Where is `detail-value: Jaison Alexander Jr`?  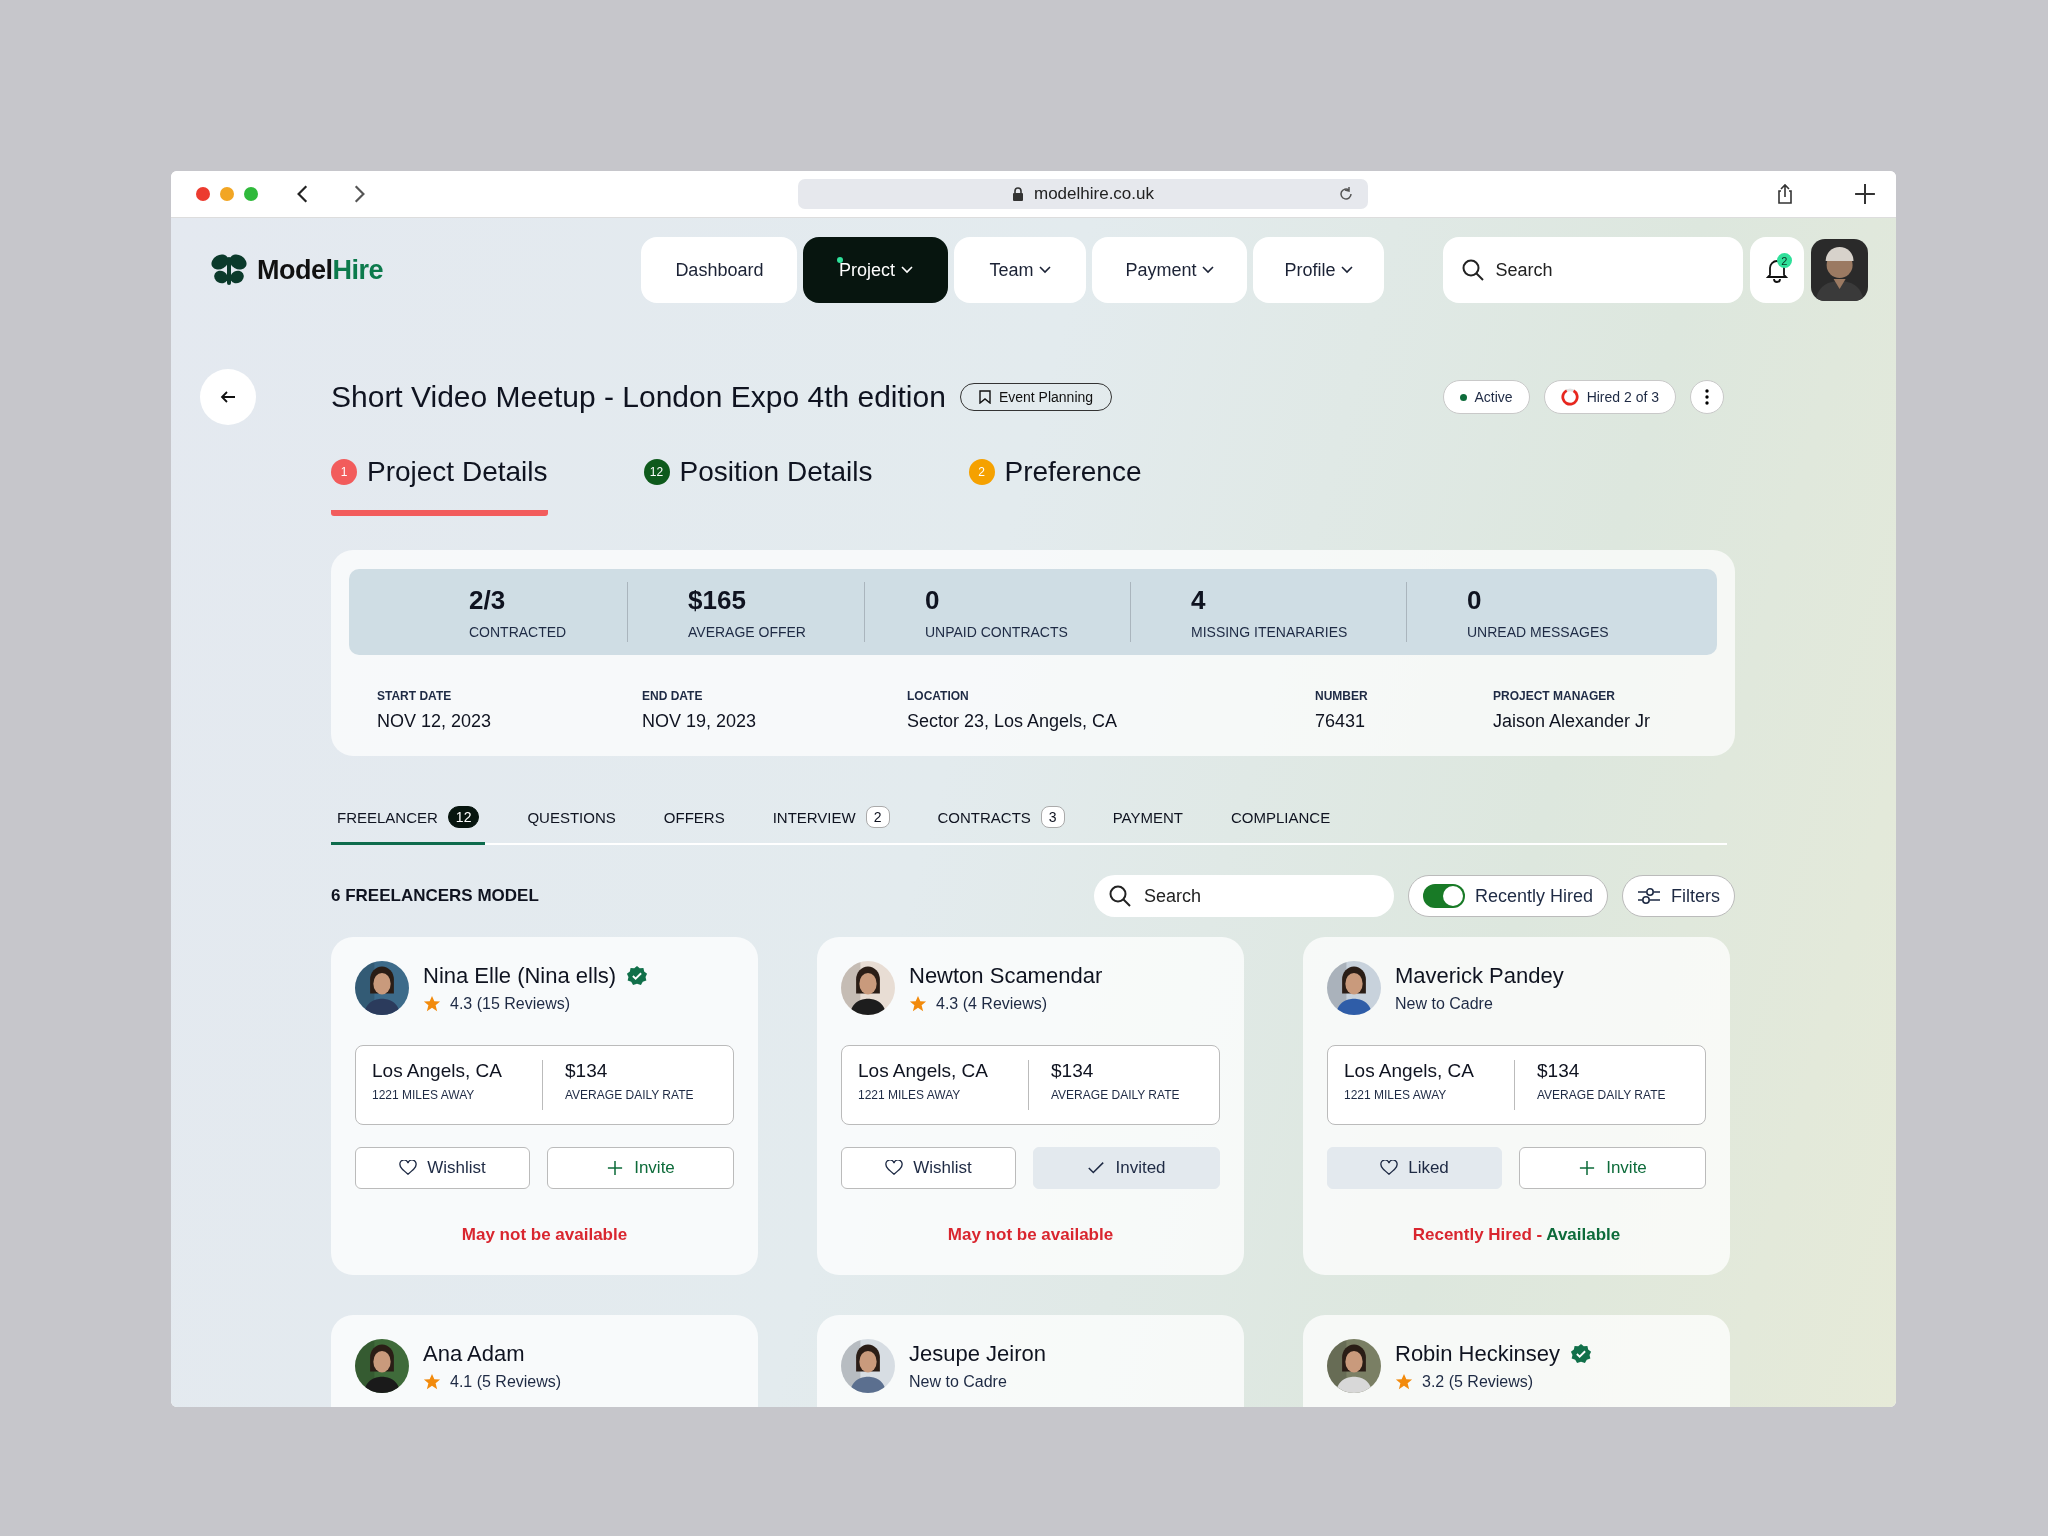
detail-value: Jaison Alexander Jr is located at coordinates (1572, 721).